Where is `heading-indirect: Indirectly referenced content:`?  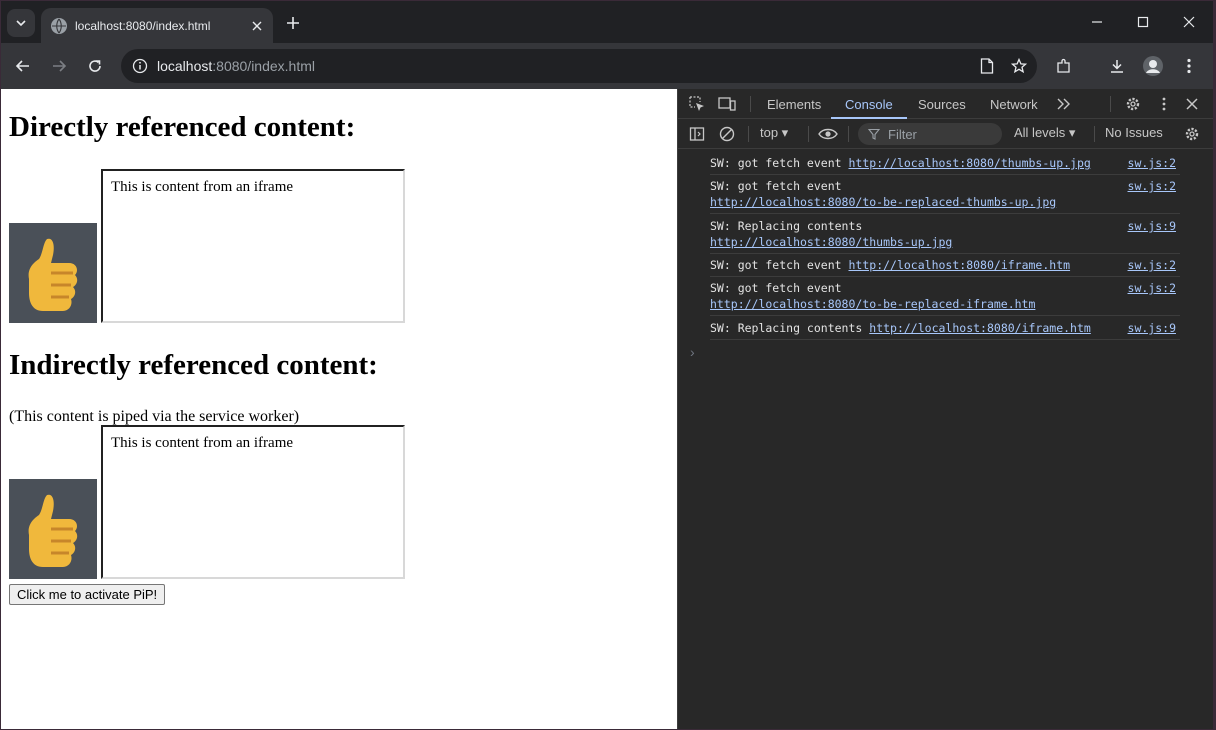
heading-indirect: Indirectly referenced content: is located at coordinates (193, 365).